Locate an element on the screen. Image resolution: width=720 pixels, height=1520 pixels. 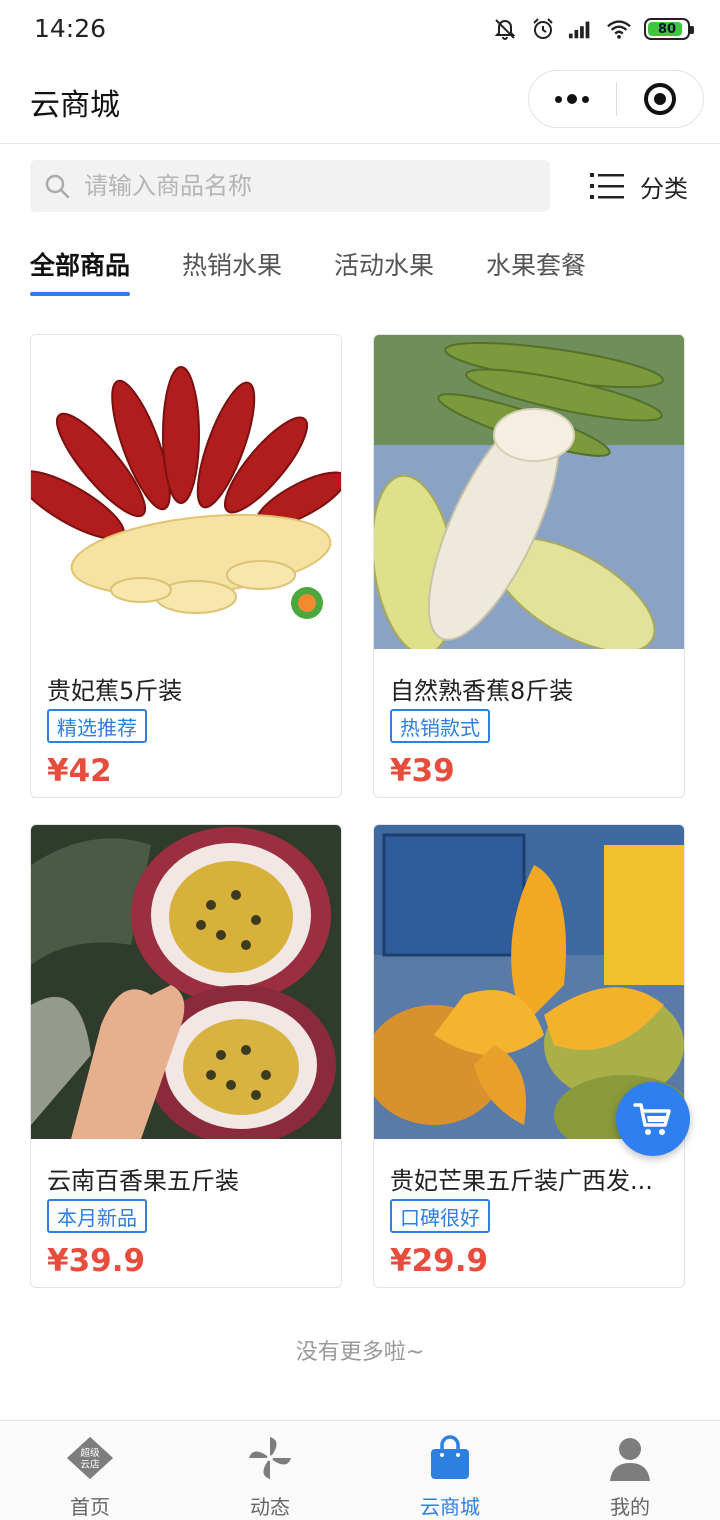
product-card: 贵妃芒果五斤装广西发... 口碑很好 ¥29.9 is located at coordinates (529, 1056).